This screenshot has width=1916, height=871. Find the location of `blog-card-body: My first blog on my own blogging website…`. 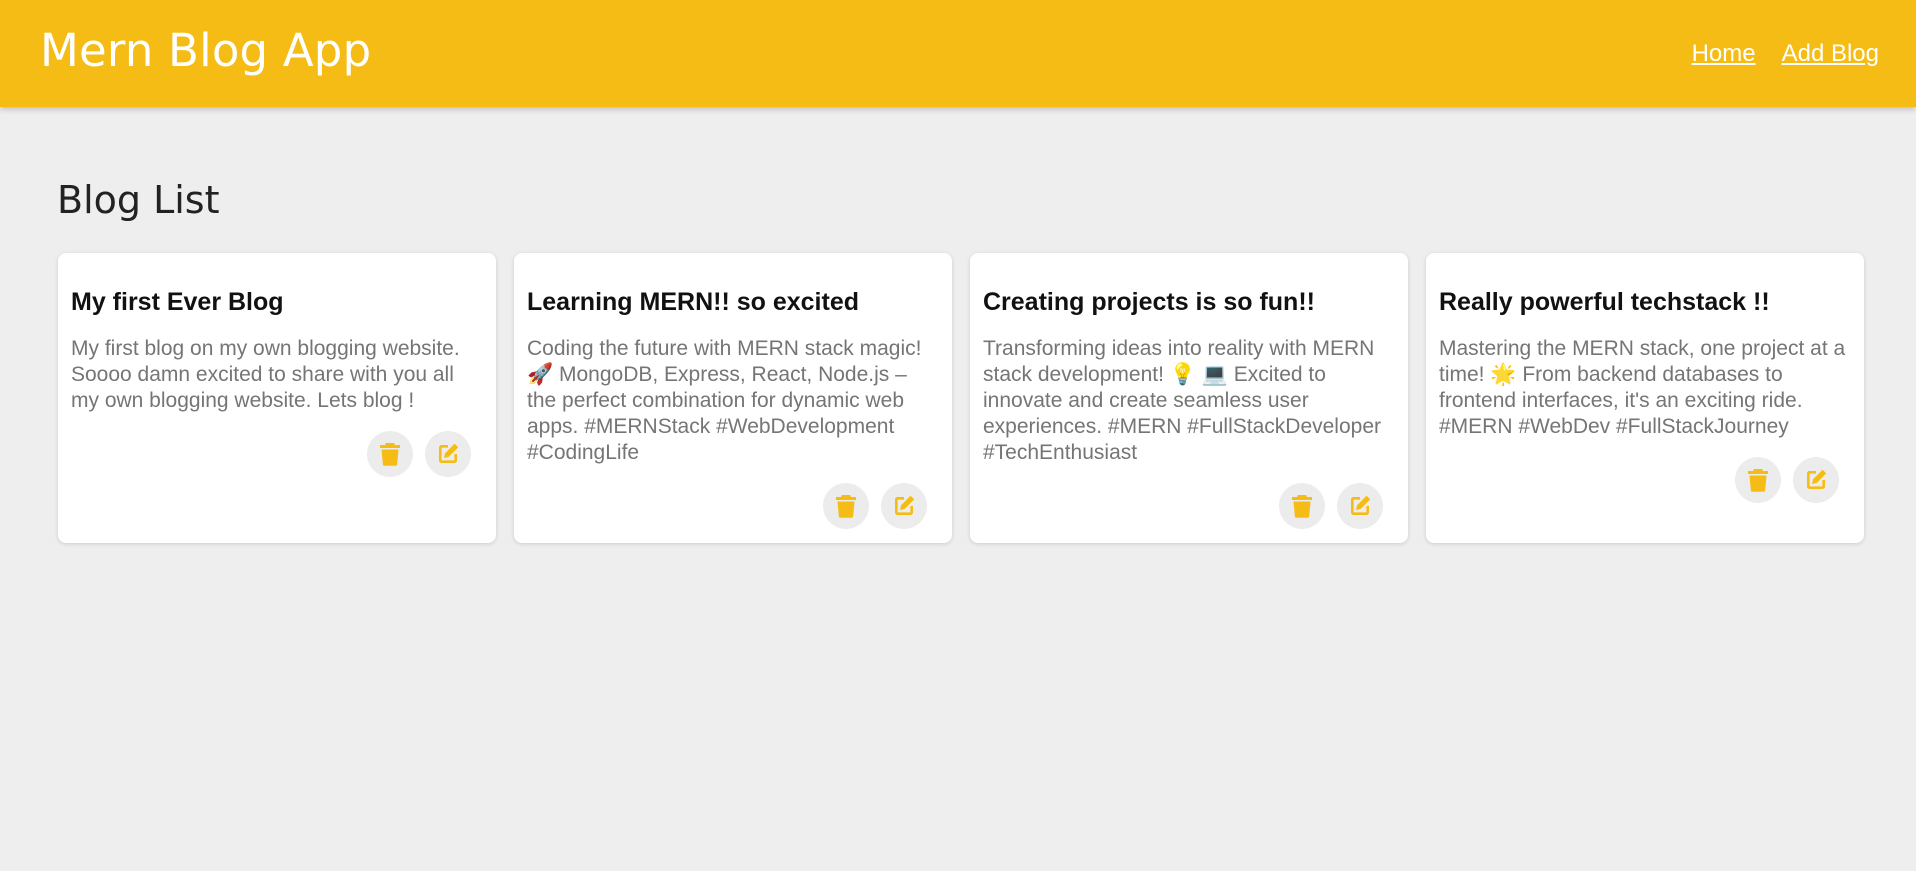

blog-card-body: My first blog on my own blogging website… is located at coordinates (265, 374).